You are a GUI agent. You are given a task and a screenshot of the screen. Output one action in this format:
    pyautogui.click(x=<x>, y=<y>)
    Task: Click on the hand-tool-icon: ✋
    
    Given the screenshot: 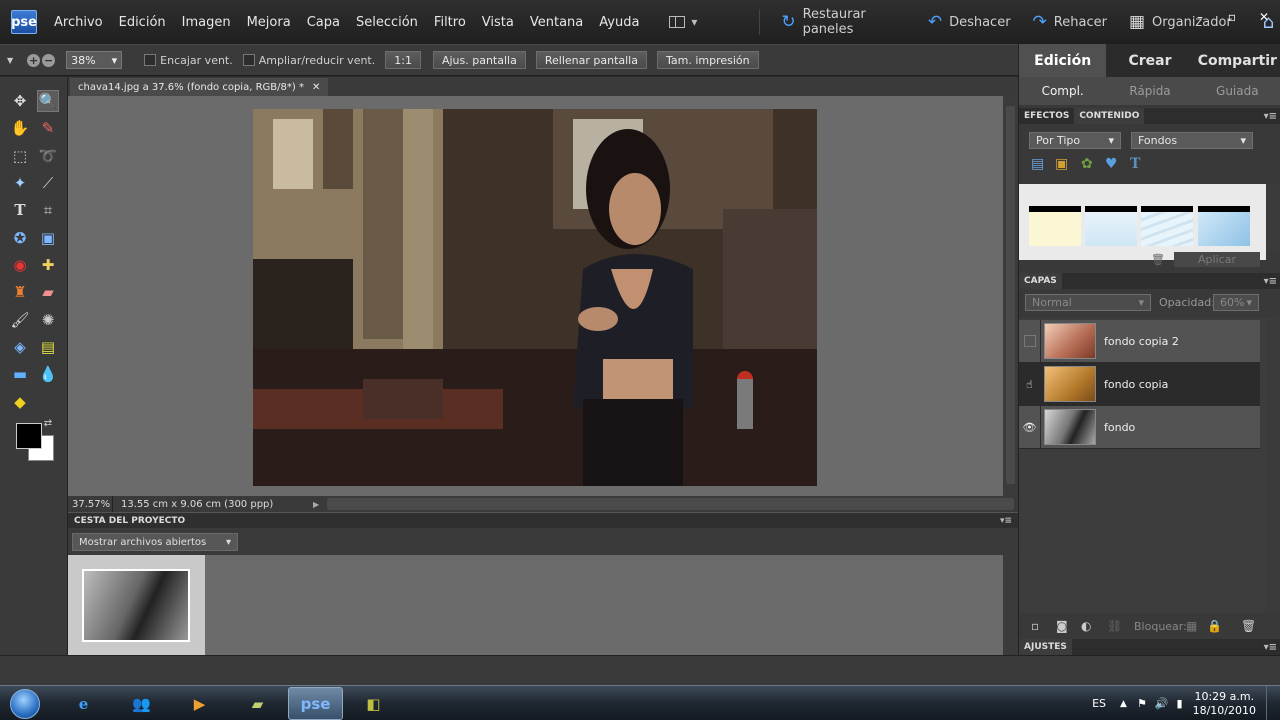 What is the action you would take?
    pyautogui.click(x=20, y=128)
    